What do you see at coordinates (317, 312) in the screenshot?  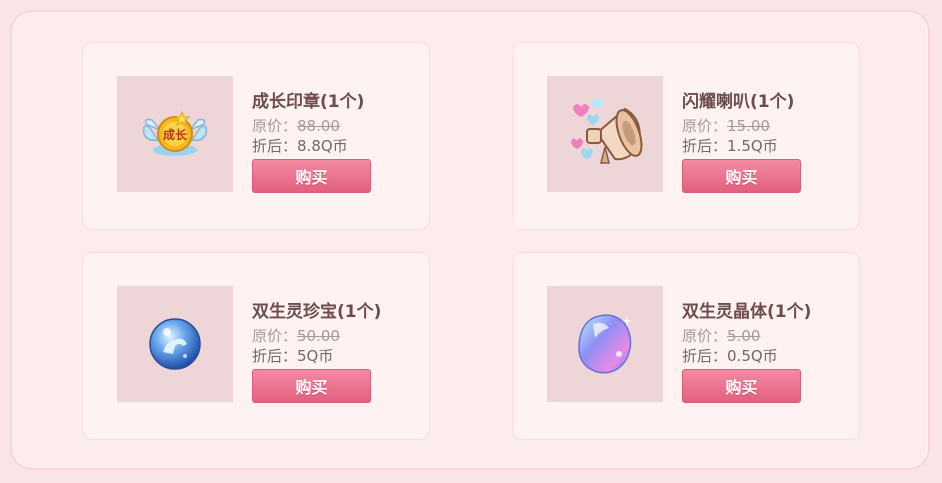 I see `item-title: 双生灵珍宝(1个)` at bounding box center [317, 312].